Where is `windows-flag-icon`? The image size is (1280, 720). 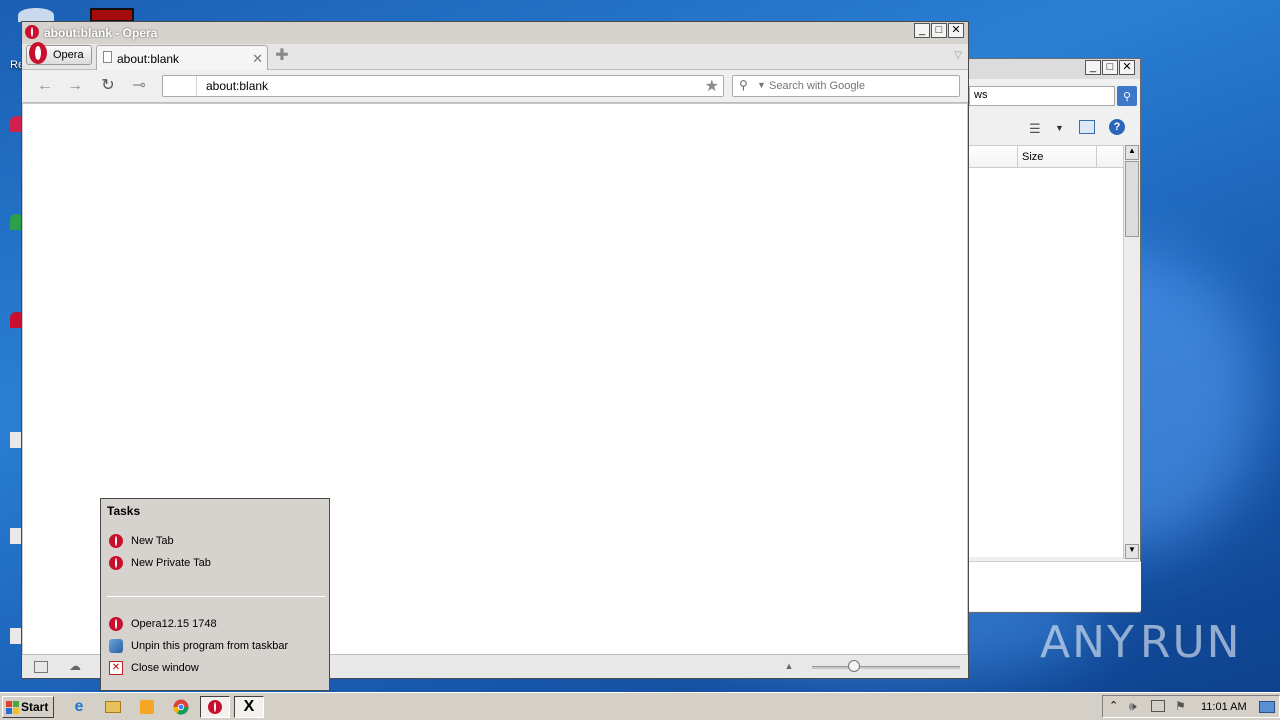
windows-flag-icon is located at coordinates (12, 707).